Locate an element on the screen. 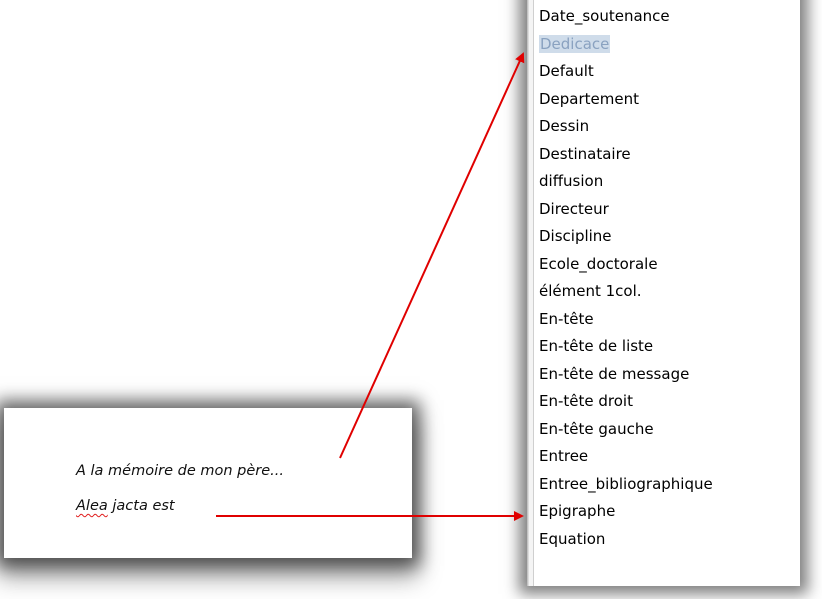 Image resolution: width=822 pixels, height=599 pixels. style-item: élément 1col. is located at coordinates (626, 292).